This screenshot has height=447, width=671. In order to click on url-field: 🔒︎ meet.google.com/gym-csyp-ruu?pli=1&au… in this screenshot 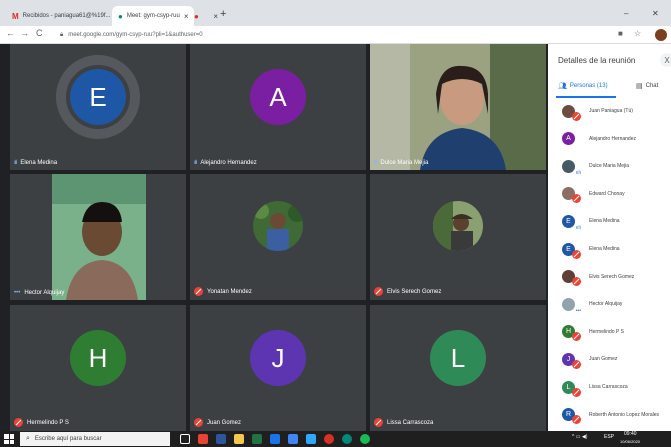, I will do `click(320, 35)`.